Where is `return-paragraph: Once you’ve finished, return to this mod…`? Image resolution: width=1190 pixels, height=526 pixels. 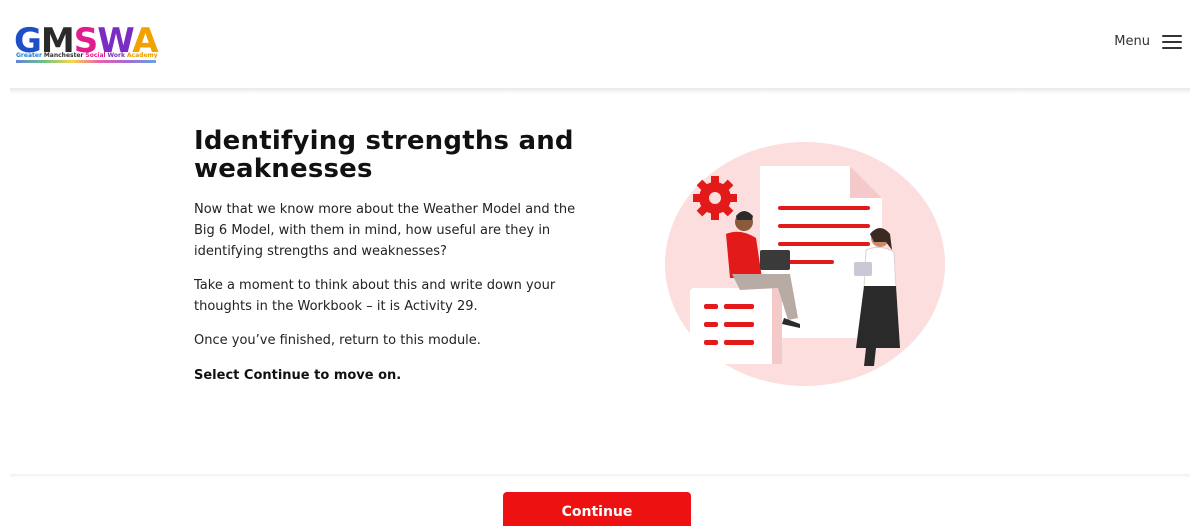 return-paragraph: Once you’ve finished, return to this mod… is located at coordinates (337, 340).